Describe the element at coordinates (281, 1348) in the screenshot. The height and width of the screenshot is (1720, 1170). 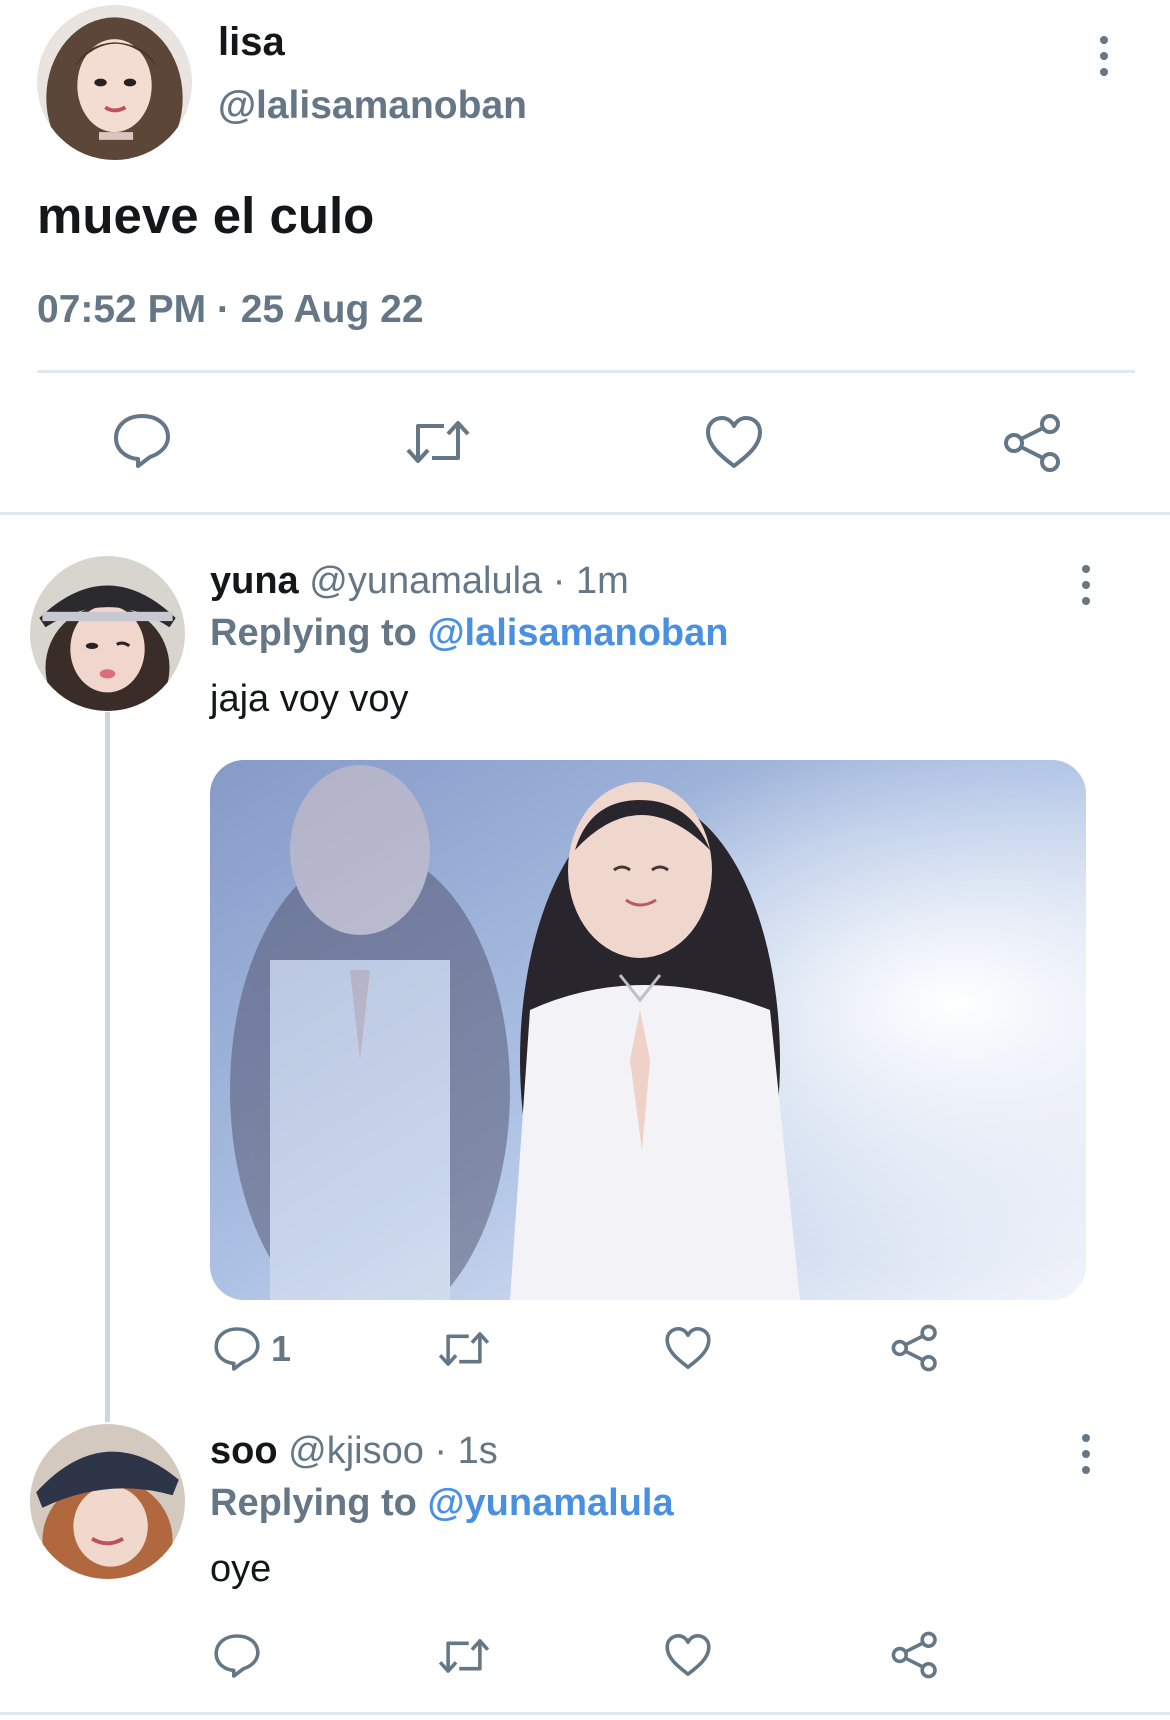
I see `reply-count: 1` at that location.